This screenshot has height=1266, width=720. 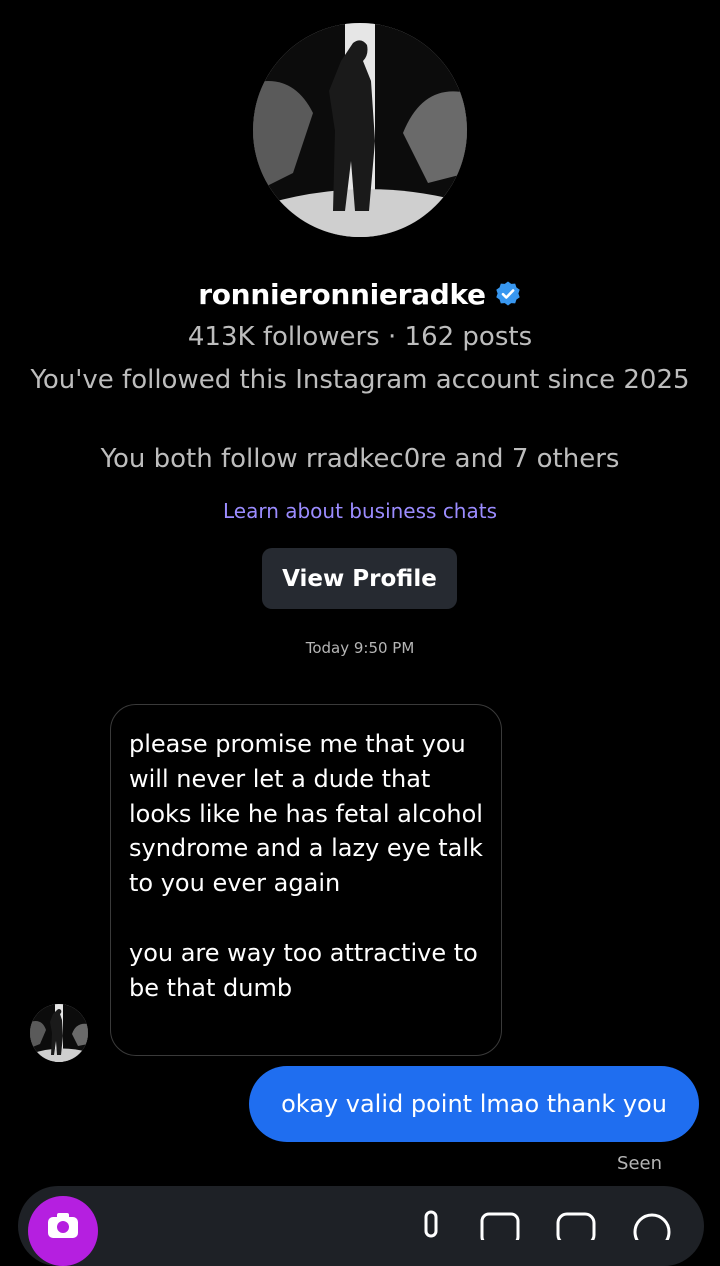 What do you see at coordinates (361, 1226) in the screenshot?
I see `message-composer` at bounding box center [361, 1226].